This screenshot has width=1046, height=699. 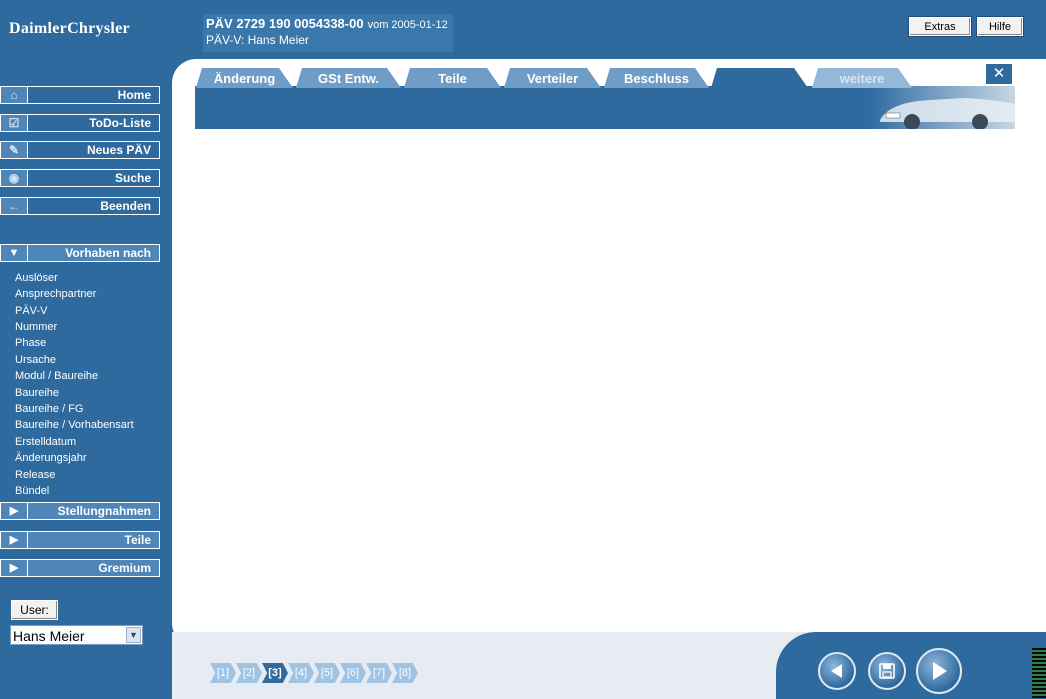 I want to click on list-item-ursache: Ursache, so click(x=35, y=360).